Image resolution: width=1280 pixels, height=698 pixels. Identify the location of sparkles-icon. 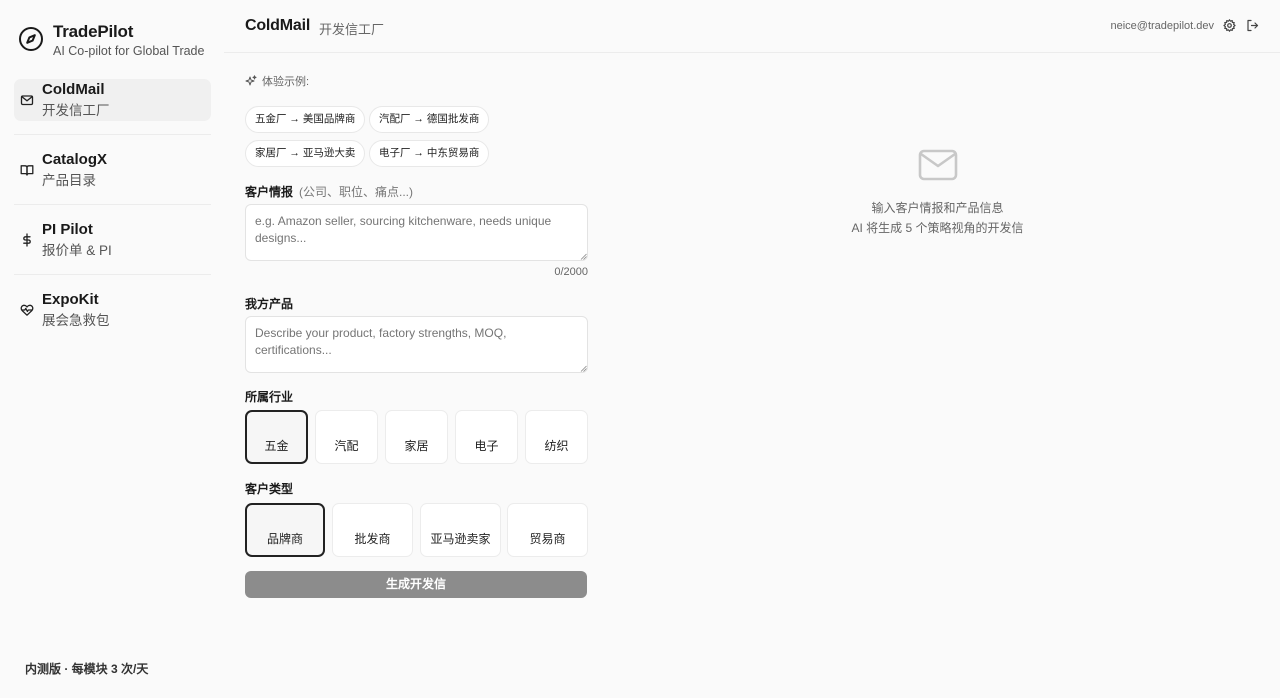
(251, 81).